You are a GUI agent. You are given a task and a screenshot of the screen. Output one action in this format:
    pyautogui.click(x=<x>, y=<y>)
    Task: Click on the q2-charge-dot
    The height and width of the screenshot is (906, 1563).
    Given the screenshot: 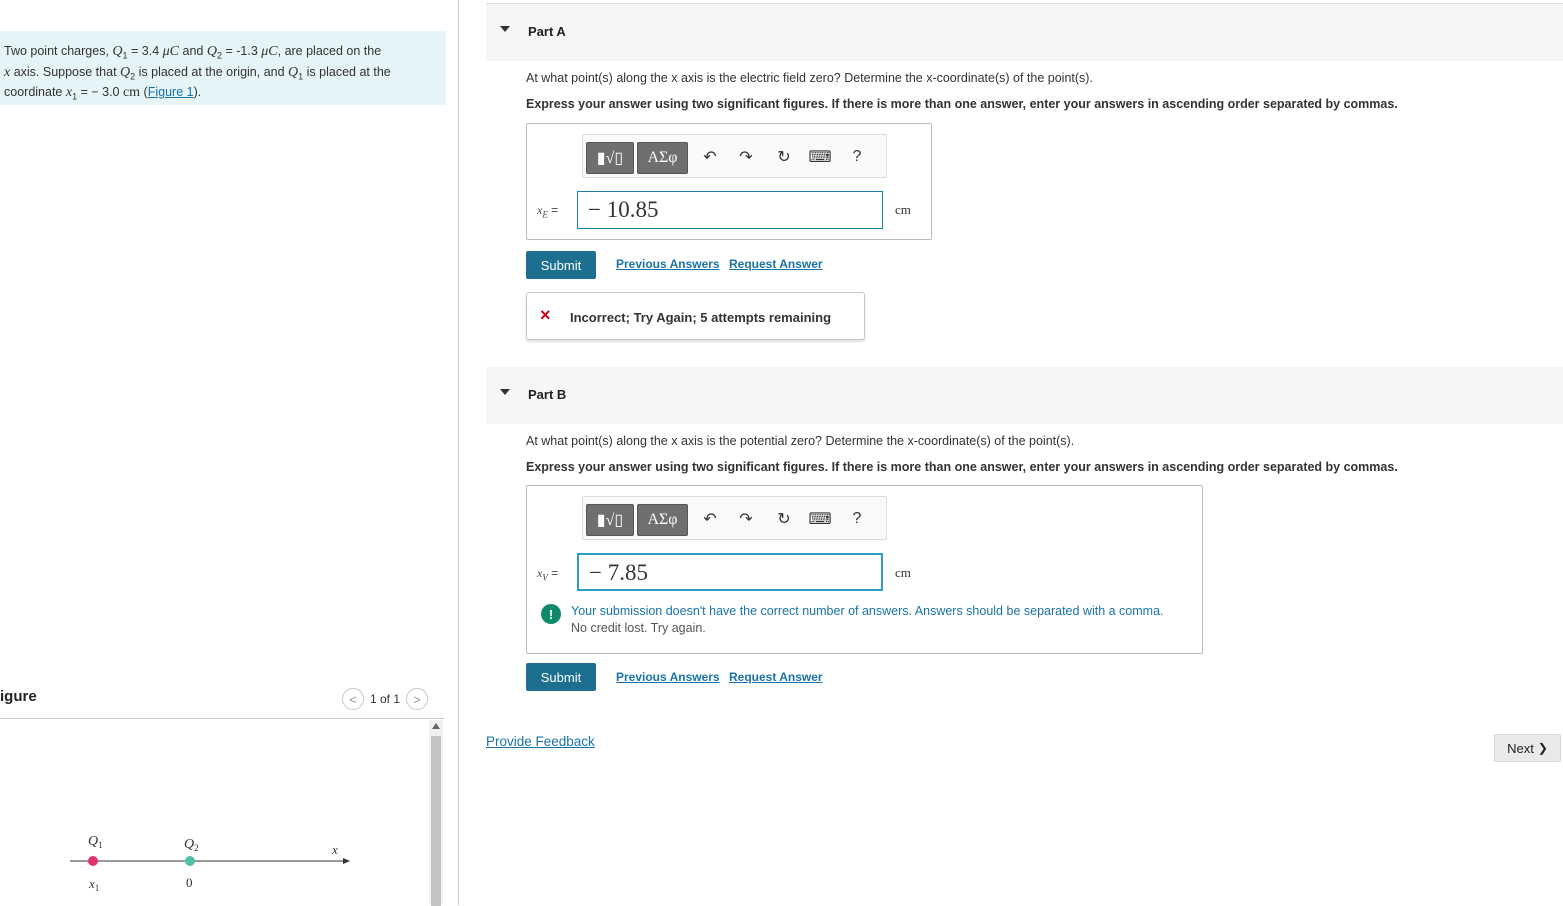 What is the action you would take?
    pyautogui.click(x=190, y=861)
    